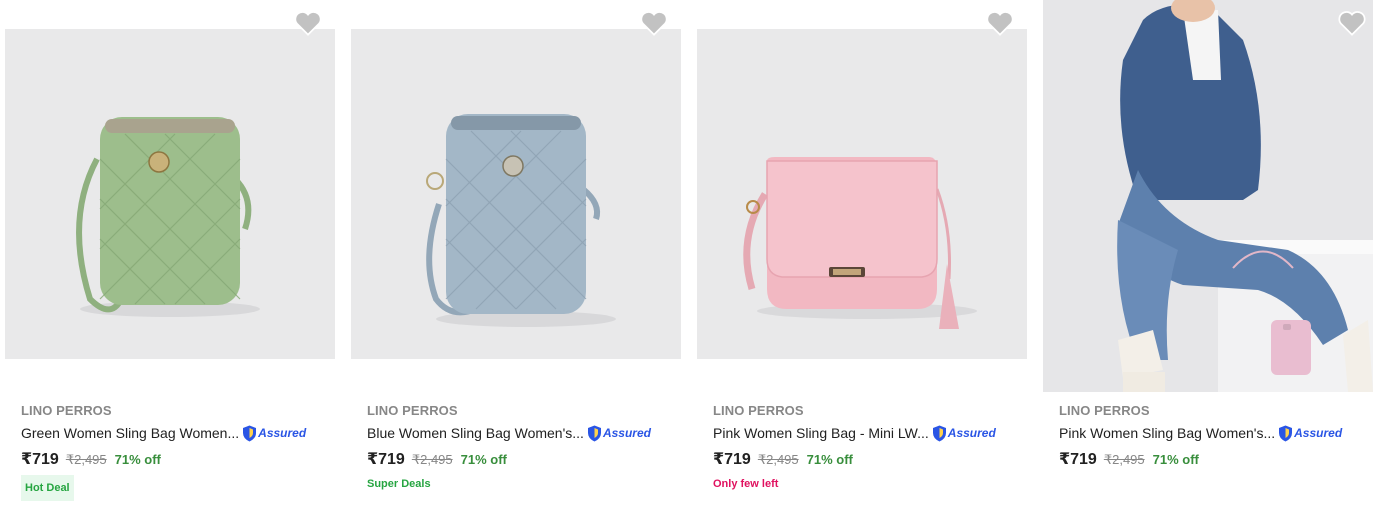 The width and height of the screenshot is (1378, 510). Describe the element at coordinates (399, 484) in the screenshot. I see `deal-tag: Super Deals` at that location.